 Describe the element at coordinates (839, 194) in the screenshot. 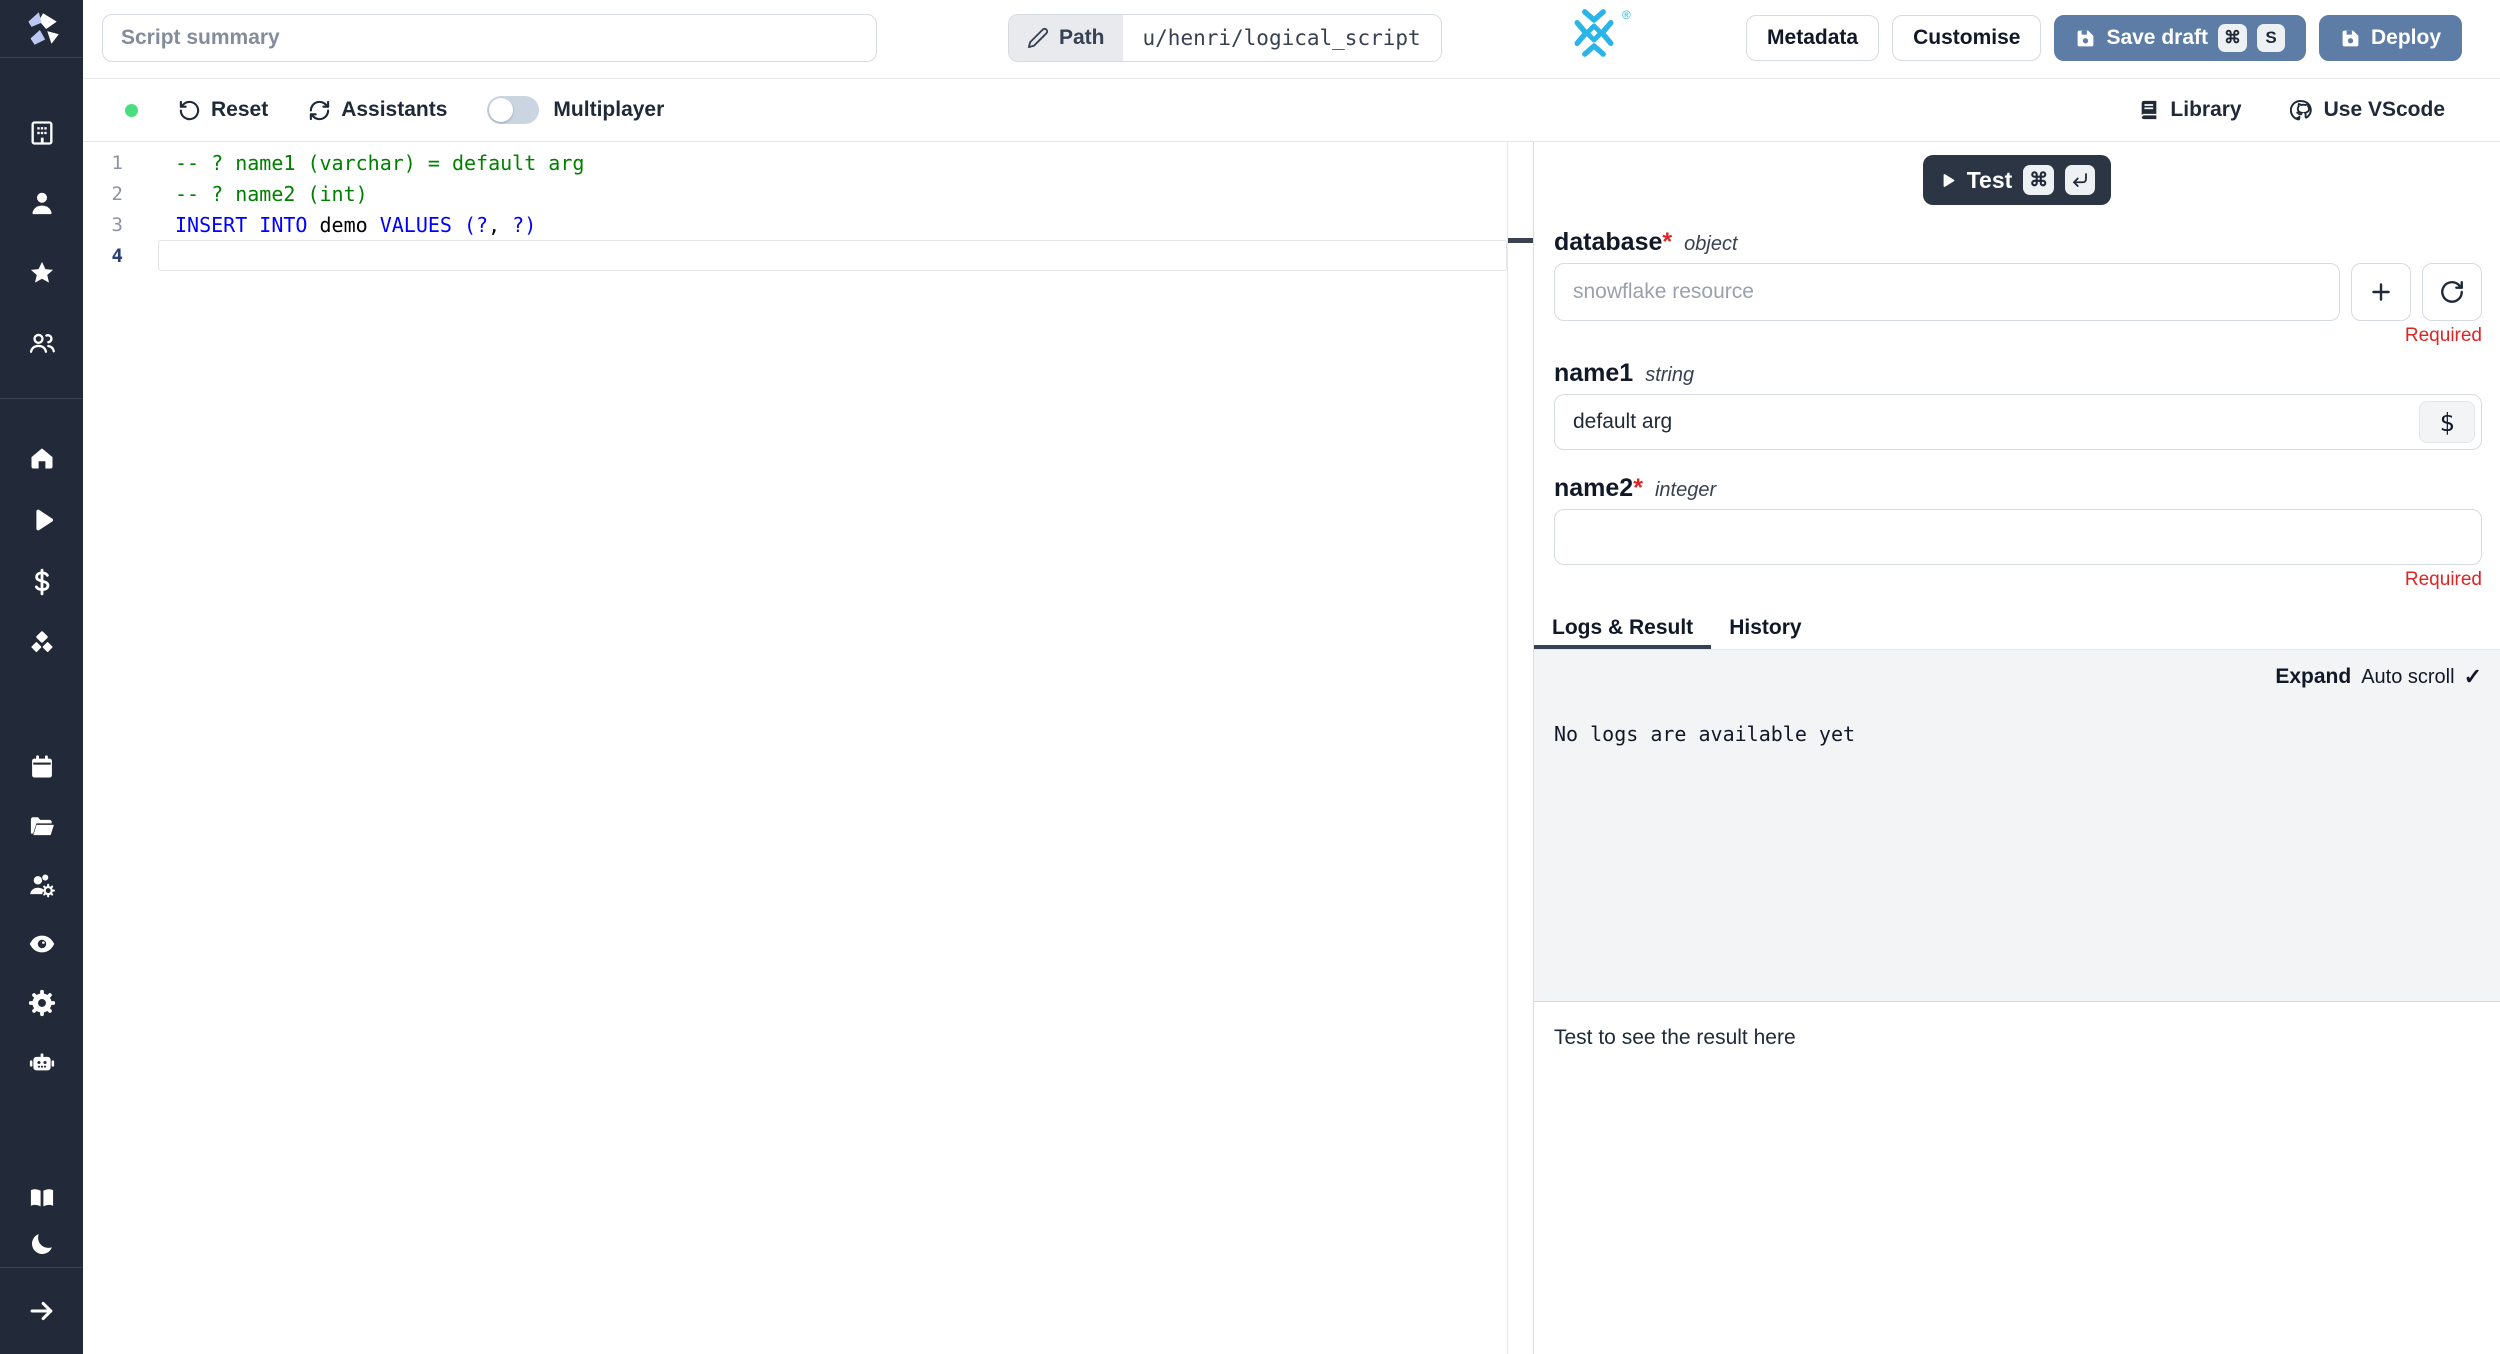

I see `code-line: -- ? name2 (int)` at that location.